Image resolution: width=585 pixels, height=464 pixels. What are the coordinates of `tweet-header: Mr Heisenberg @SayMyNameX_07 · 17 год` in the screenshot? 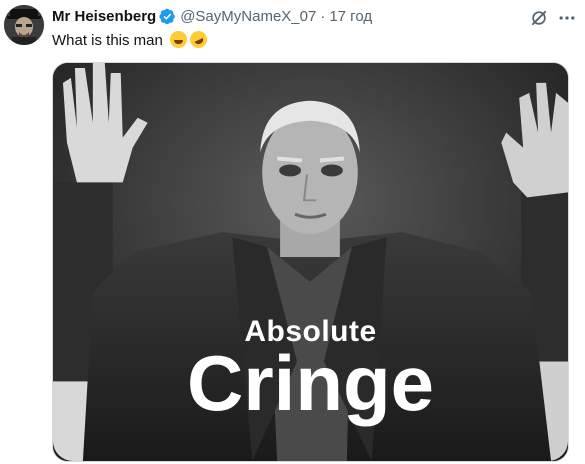 It's located at (212, 16).